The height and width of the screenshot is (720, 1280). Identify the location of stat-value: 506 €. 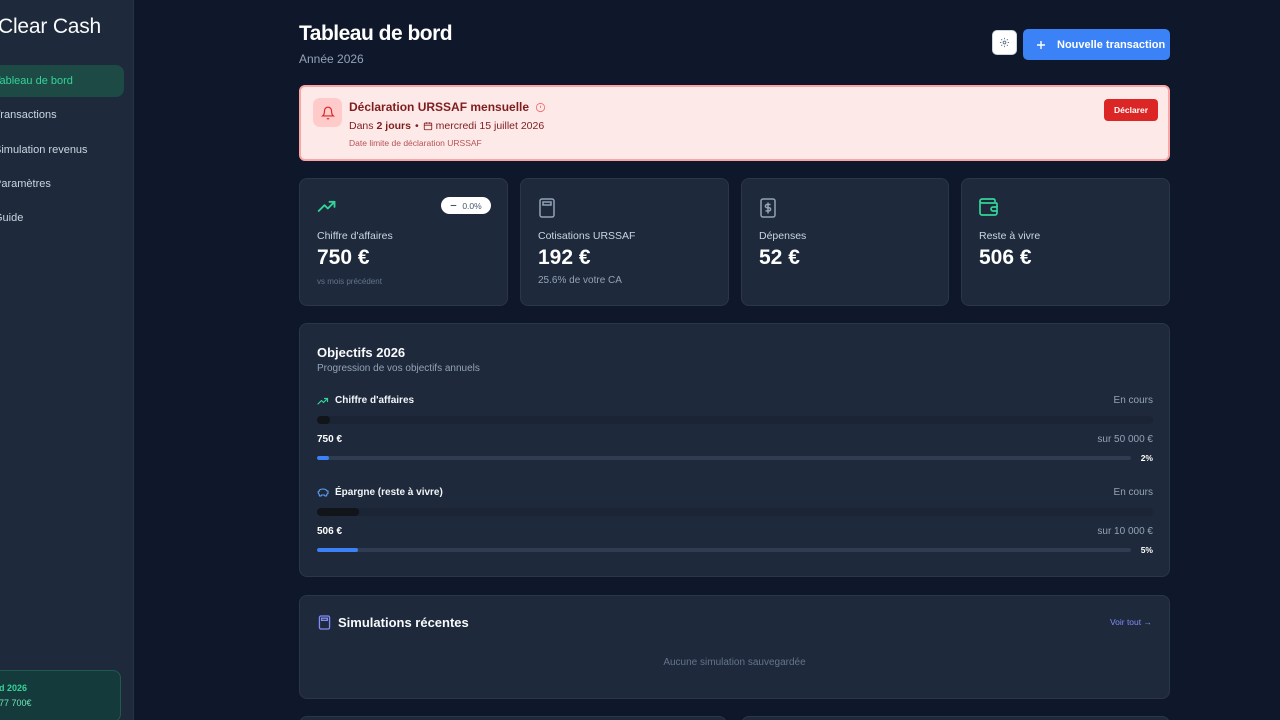
(1005, 257).